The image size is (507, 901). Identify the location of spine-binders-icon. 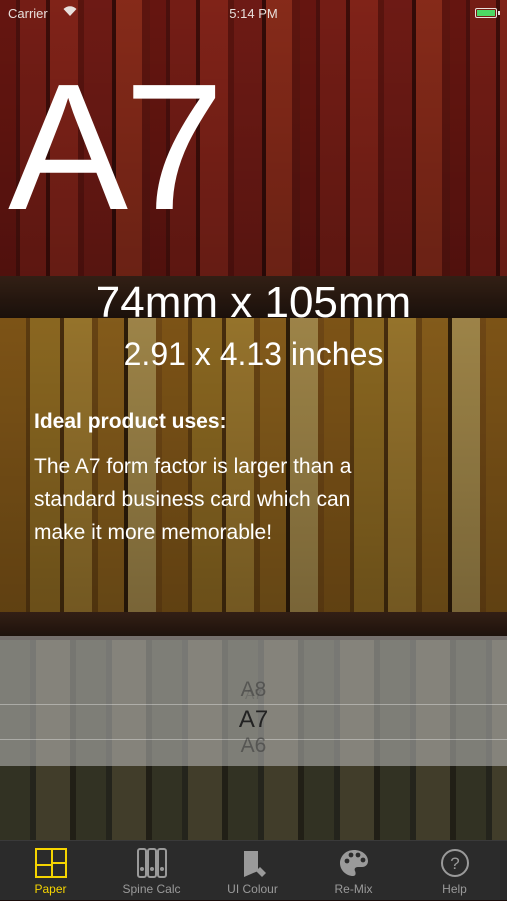
(152, 863).